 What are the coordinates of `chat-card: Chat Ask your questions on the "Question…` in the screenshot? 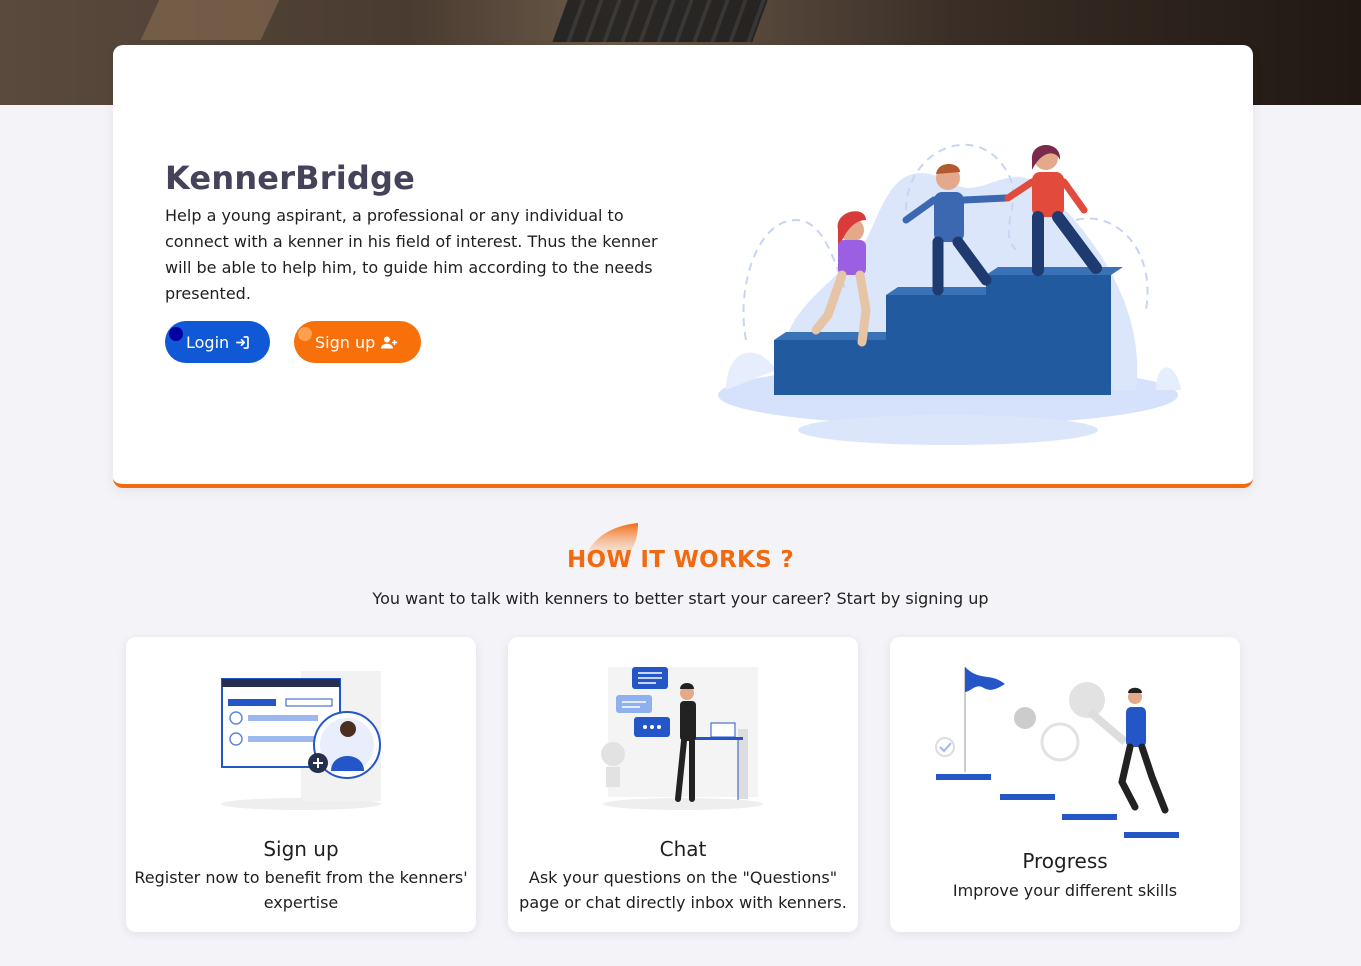 It's located at (683, 784).